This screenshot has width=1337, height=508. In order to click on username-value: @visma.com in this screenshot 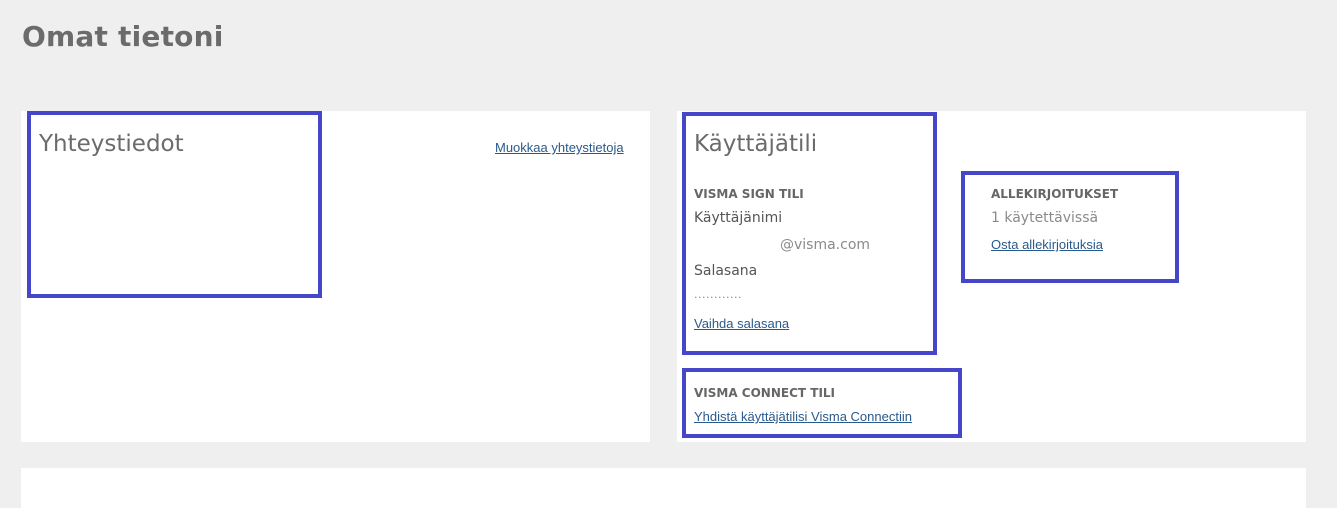, I will do `click(825, 245)`.